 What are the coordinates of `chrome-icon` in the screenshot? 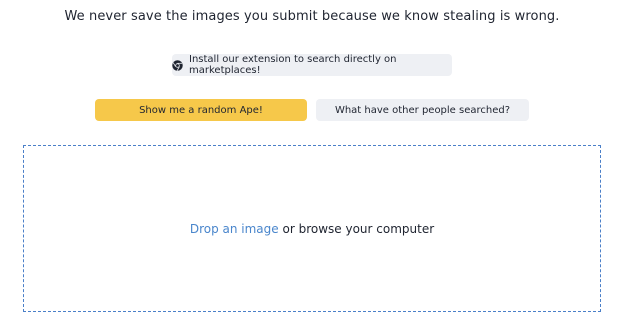 It's located at (177, 65).